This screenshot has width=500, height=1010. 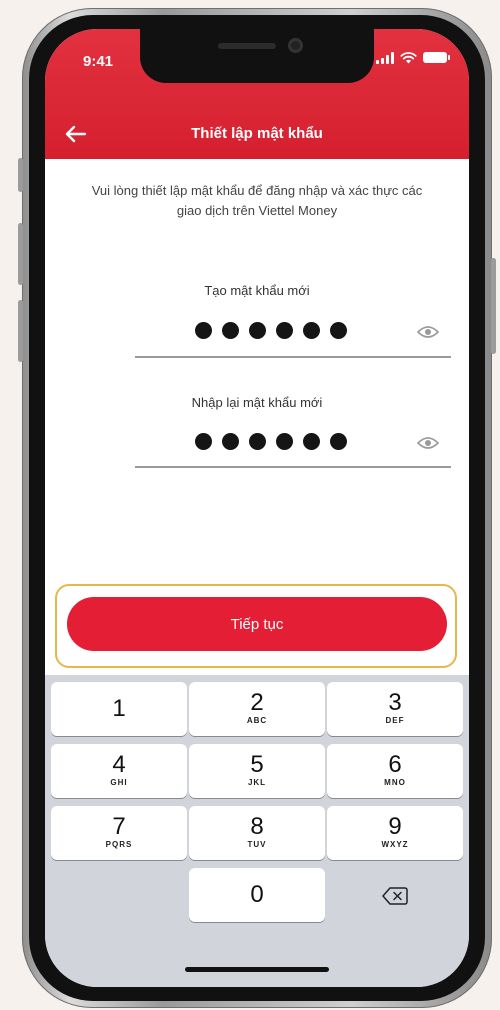 I want to click on continue-button: Tiếp tục, so click(x=257, y=624).